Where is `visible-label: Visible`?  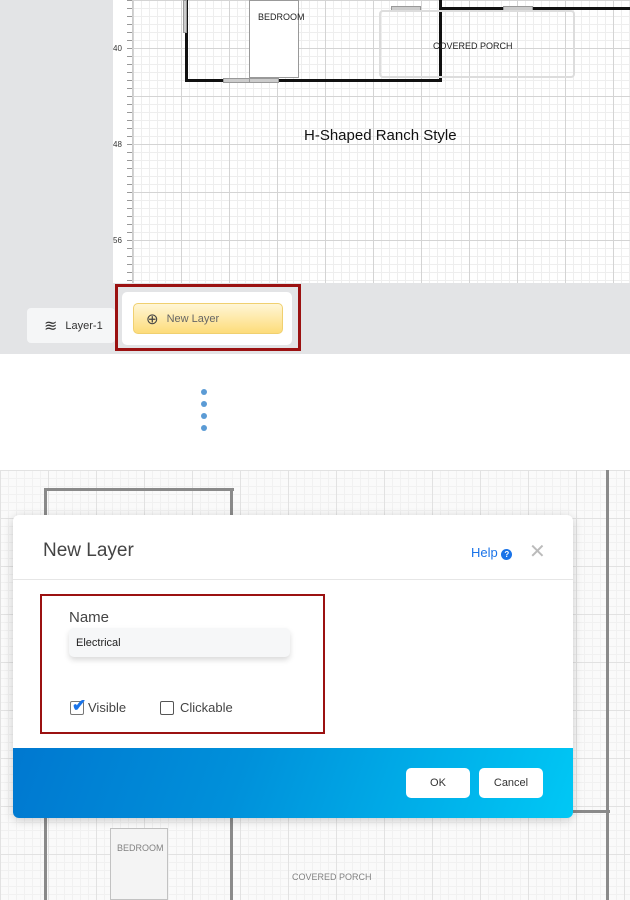 visible-label: Visible is located at coordinates (107, 707).